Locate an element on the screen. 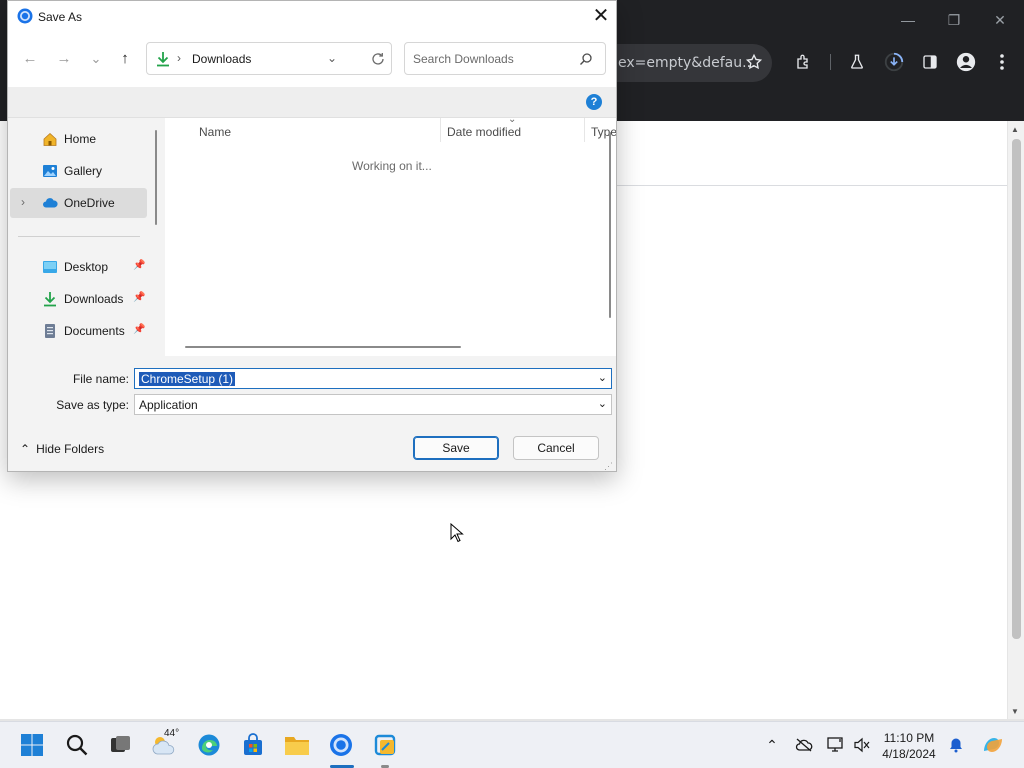 The height and width of the screenshot is (768, 1024). sidebar-item-onedrive: › OneDrive is located at coordinates (78, 203).